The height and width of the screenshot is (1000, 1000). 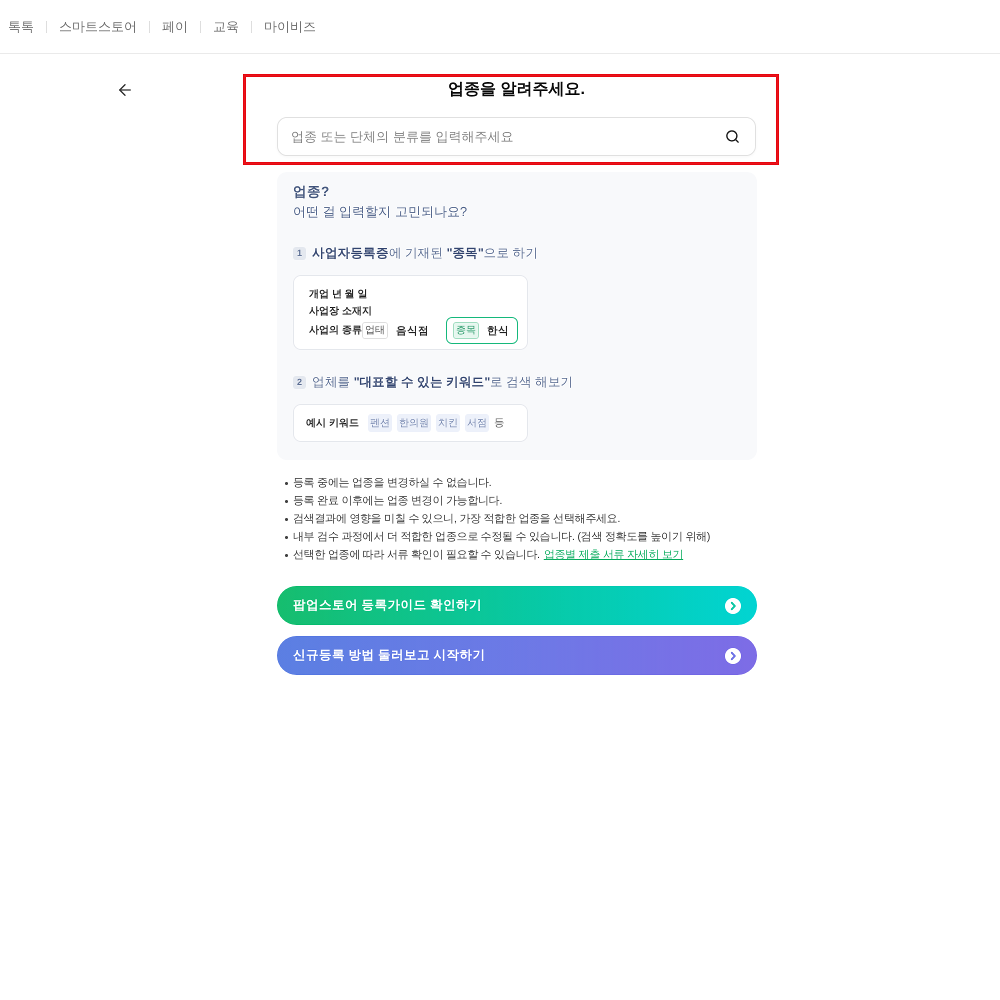 I want to click on keyword-tag: 서점, so click(x=476, y=423).